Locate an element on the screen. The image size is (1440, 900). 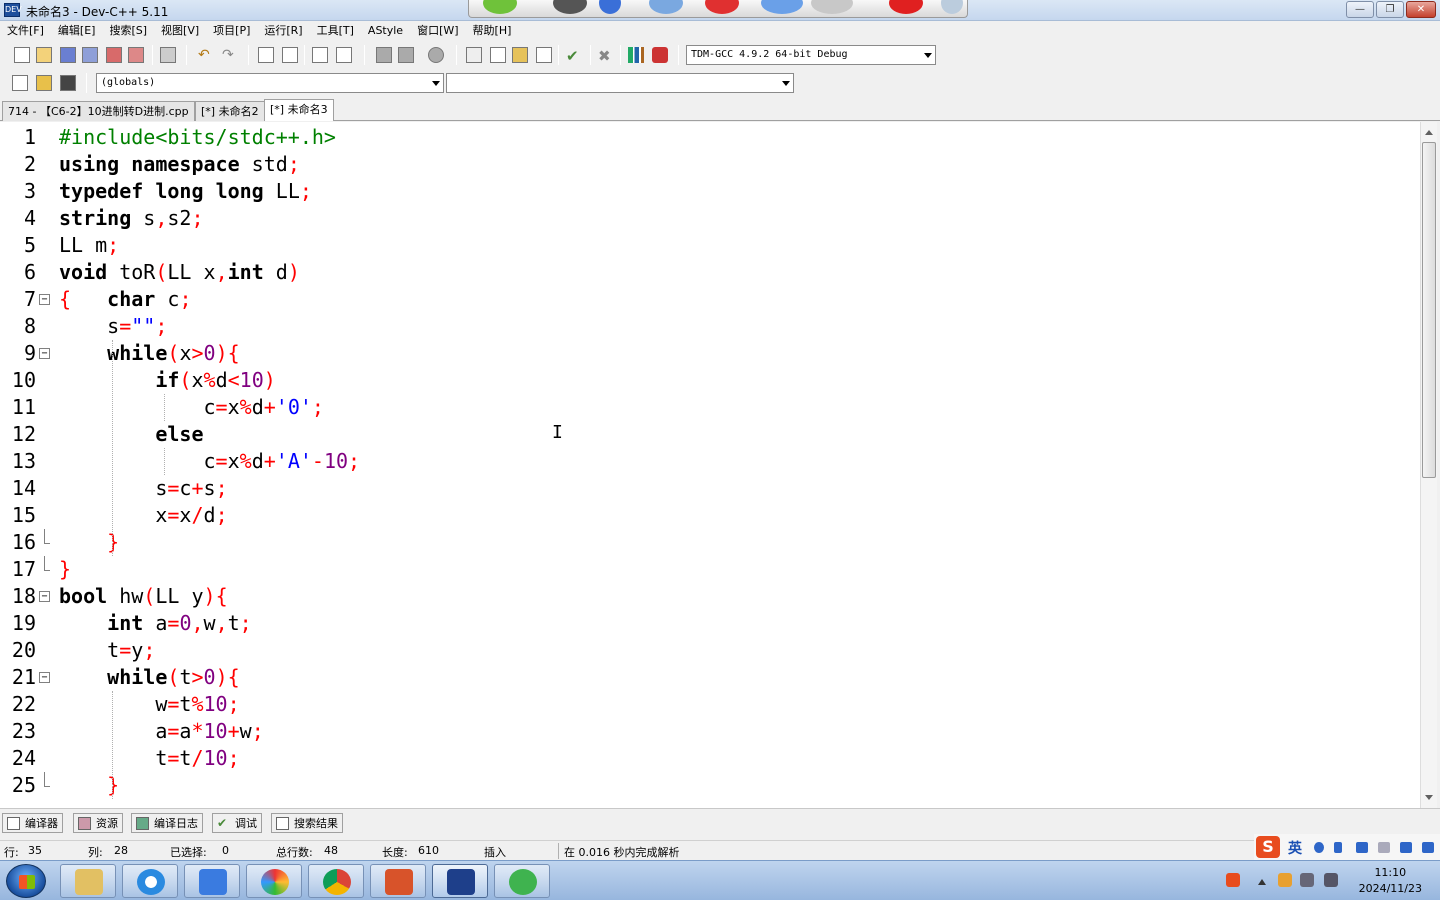
print-icon is located at coordinates (168, 55).